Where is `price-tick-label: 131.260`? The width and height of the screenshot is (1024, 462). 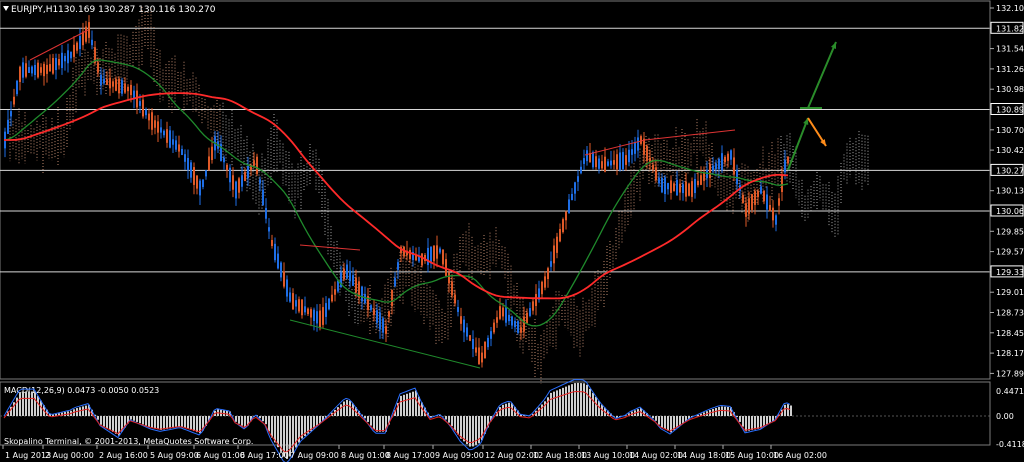 price-tick-label: 131.260 is located at coordinates (1010, 69).